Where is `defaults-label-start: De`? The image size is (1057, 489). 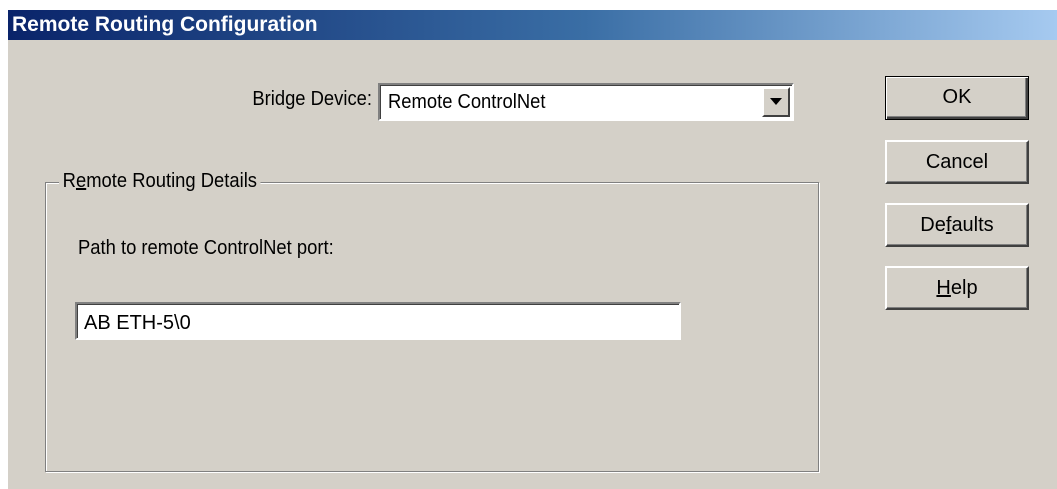
defaults-label-start: De is located at coordinates (933, 225).